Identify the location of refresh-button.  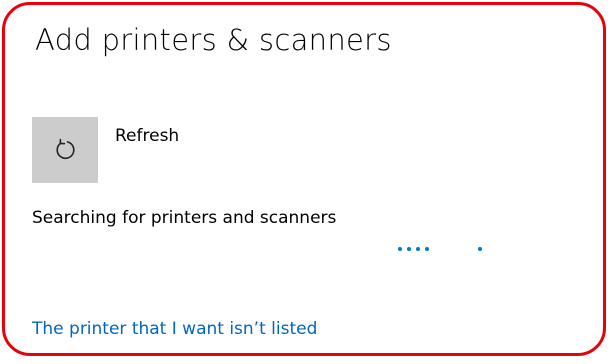
(65, 150).